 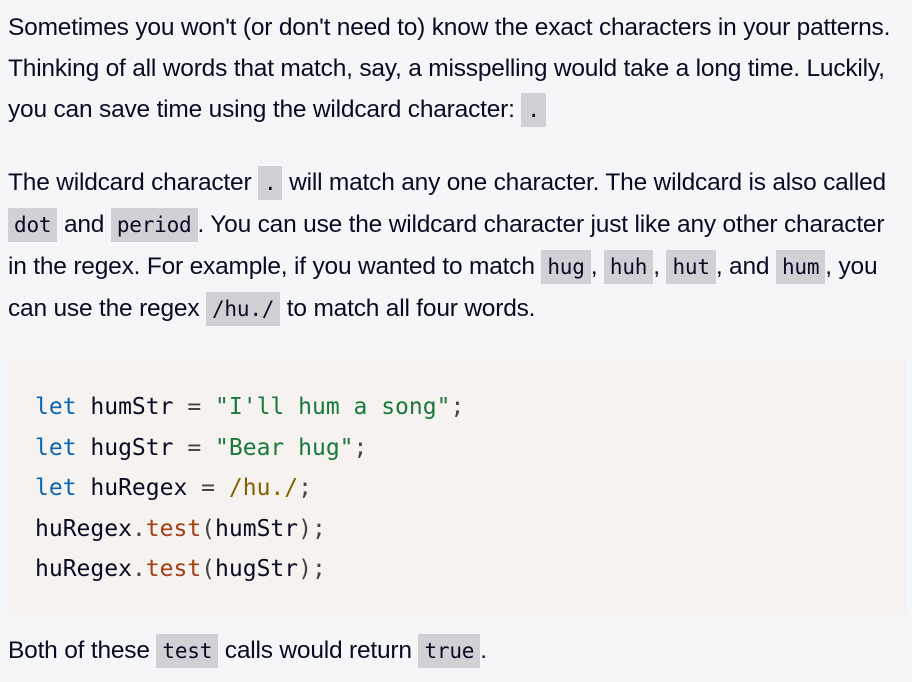 I want to click on code-line-2: let hugStr = "Bear hug";, so click(x=249, y=448).